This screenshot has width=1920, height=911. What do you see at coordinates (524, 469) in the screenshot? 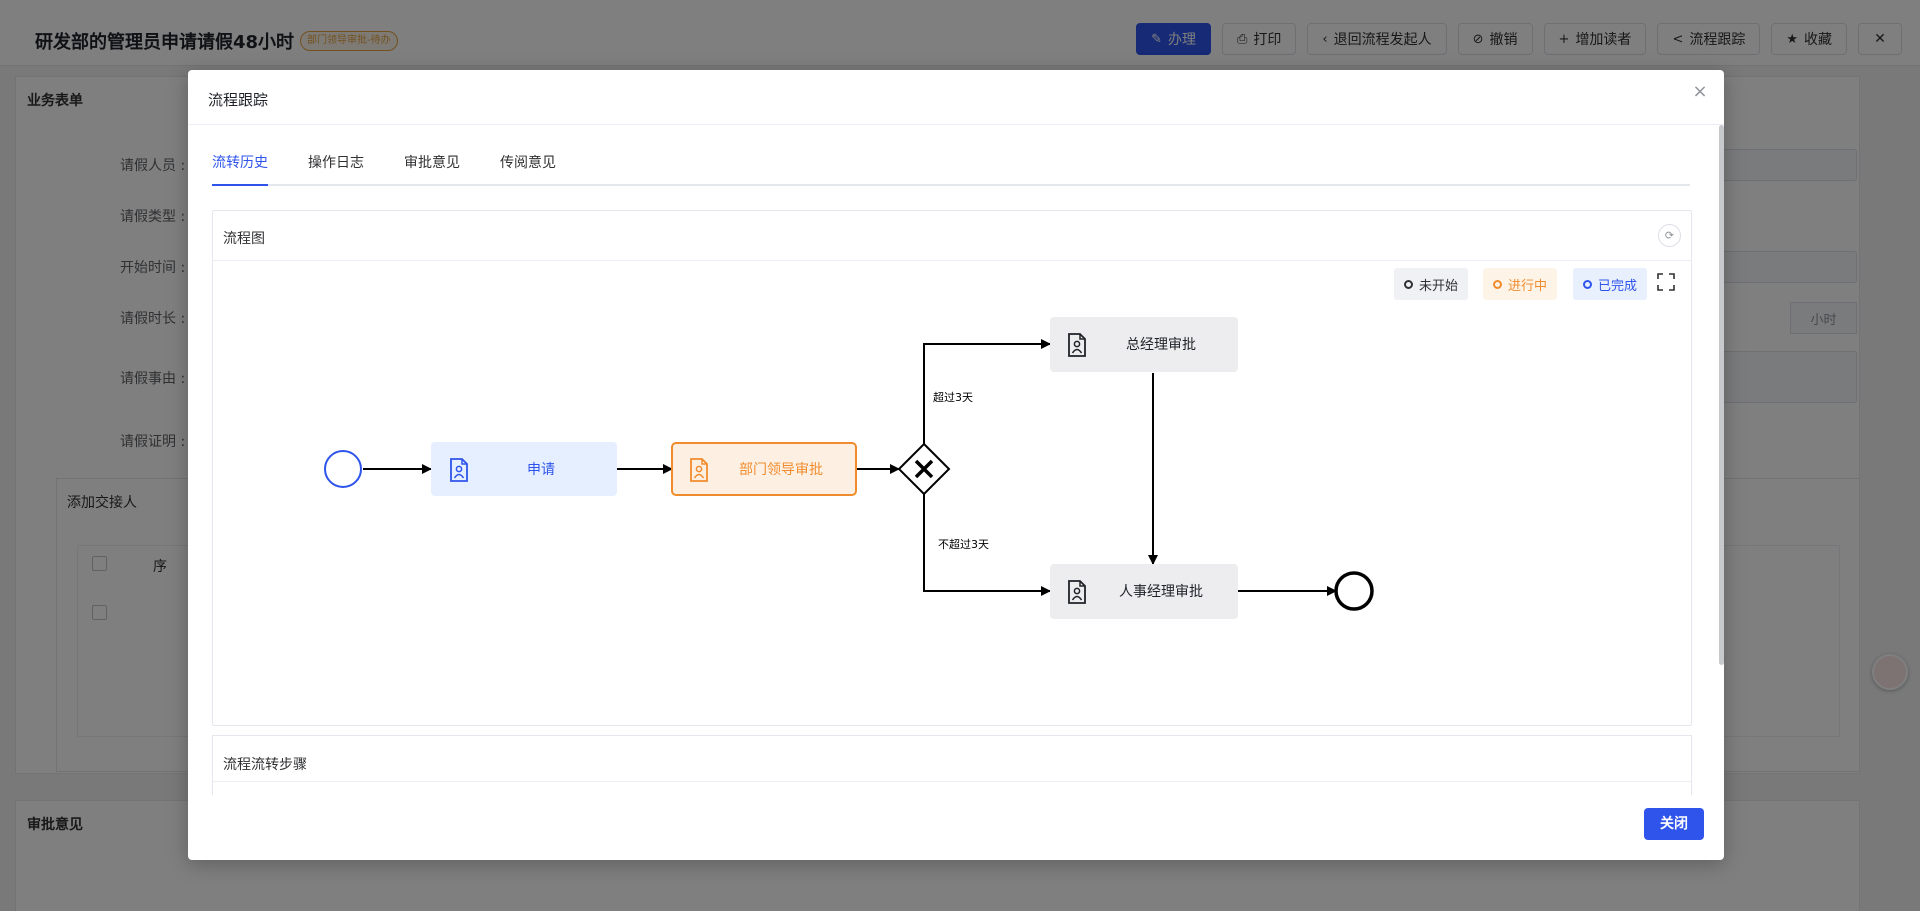
I see `node-apply` at bounding box center [524, 469].